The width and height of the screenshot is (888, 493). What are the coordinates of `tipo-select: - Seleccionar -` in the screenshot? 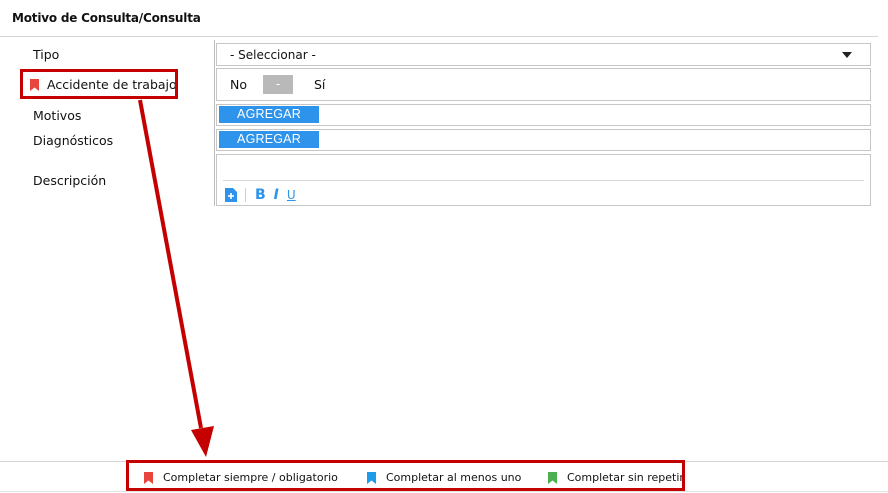 It's located at (543, 54).